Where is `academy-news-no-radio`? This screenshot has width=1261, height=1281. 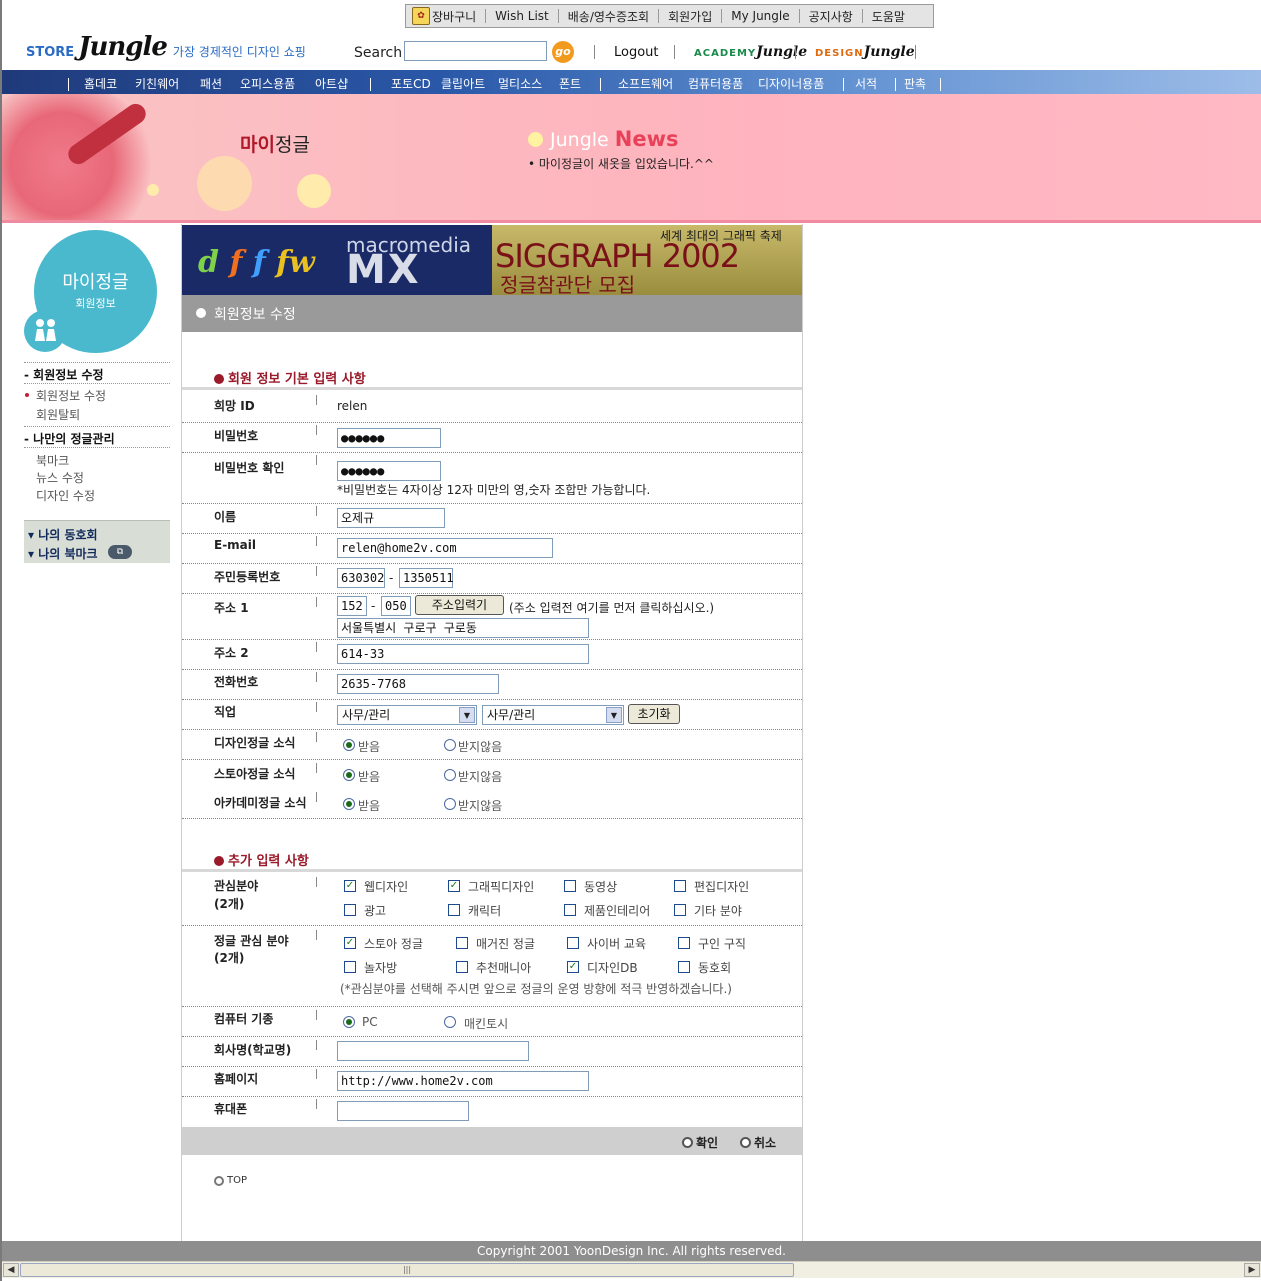
academy-news-no-radio is located at coordinates (450, 804).